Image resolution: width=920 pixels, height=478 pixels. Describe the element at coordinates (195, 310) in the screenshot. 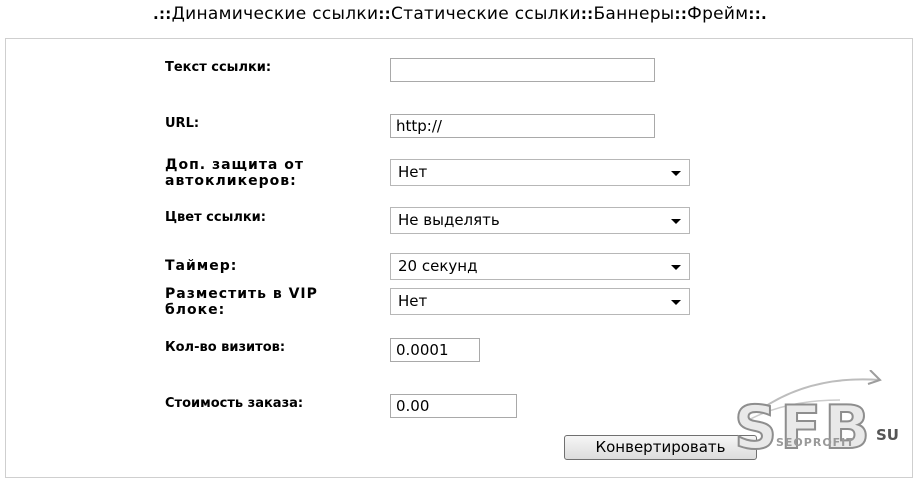

I see `vip-label-line2: блоке:` at that location.